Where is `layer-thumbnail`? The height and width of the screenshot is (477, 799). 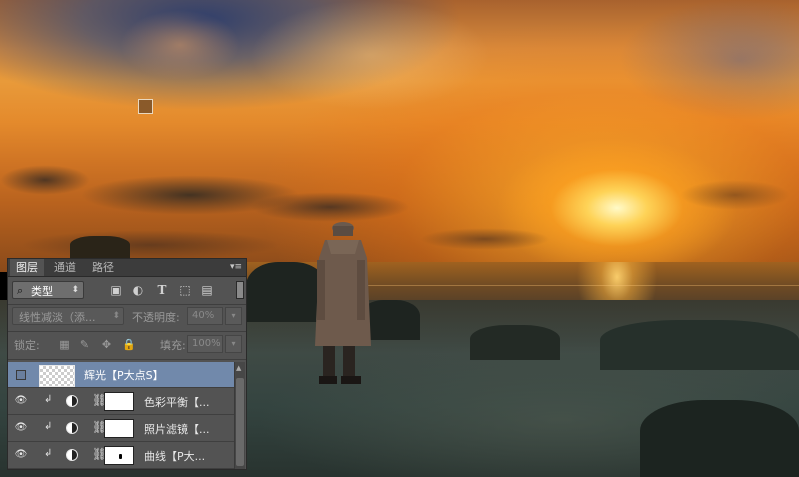
layer-thumbnail is located at coordinates (57, 376).